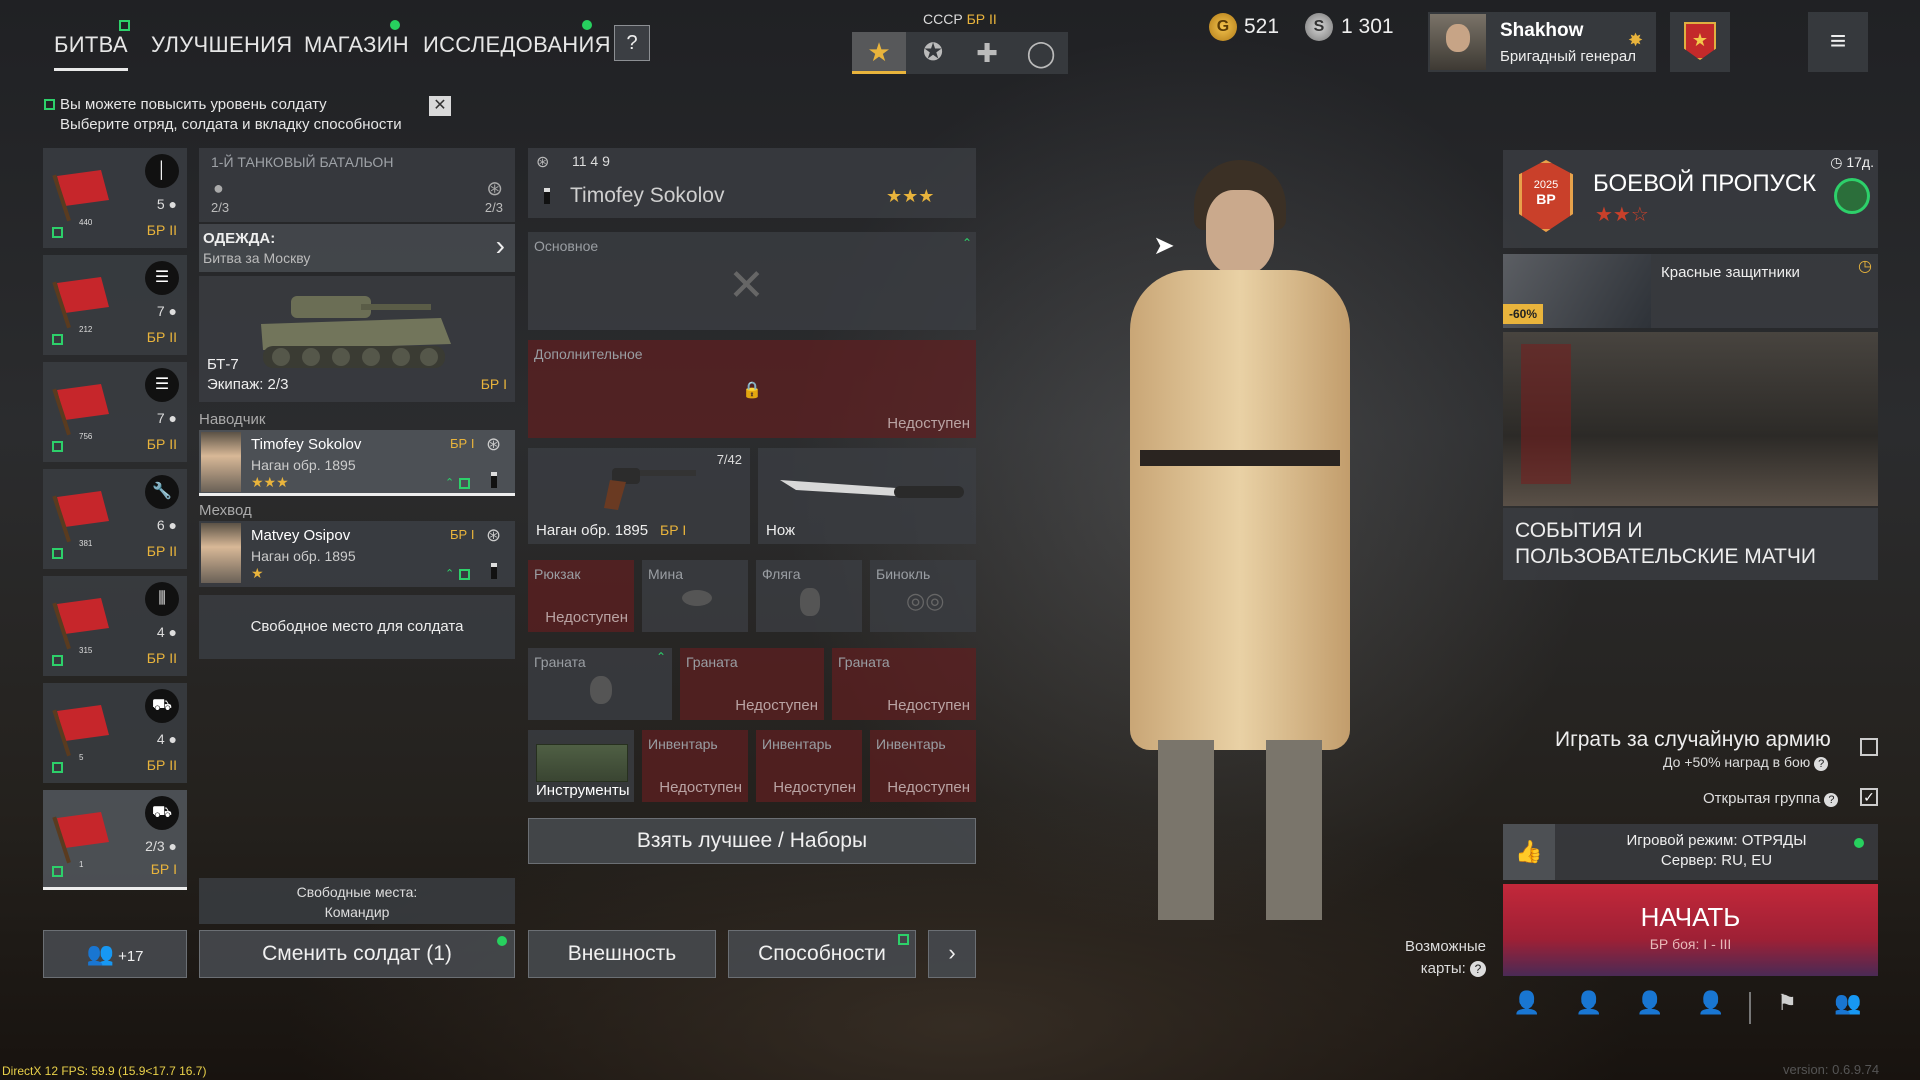 Image resolution: width=1920 pixels, height=1080 pixels. I want to click on thumbs-up-icon: 👍, so click(1529, 852).